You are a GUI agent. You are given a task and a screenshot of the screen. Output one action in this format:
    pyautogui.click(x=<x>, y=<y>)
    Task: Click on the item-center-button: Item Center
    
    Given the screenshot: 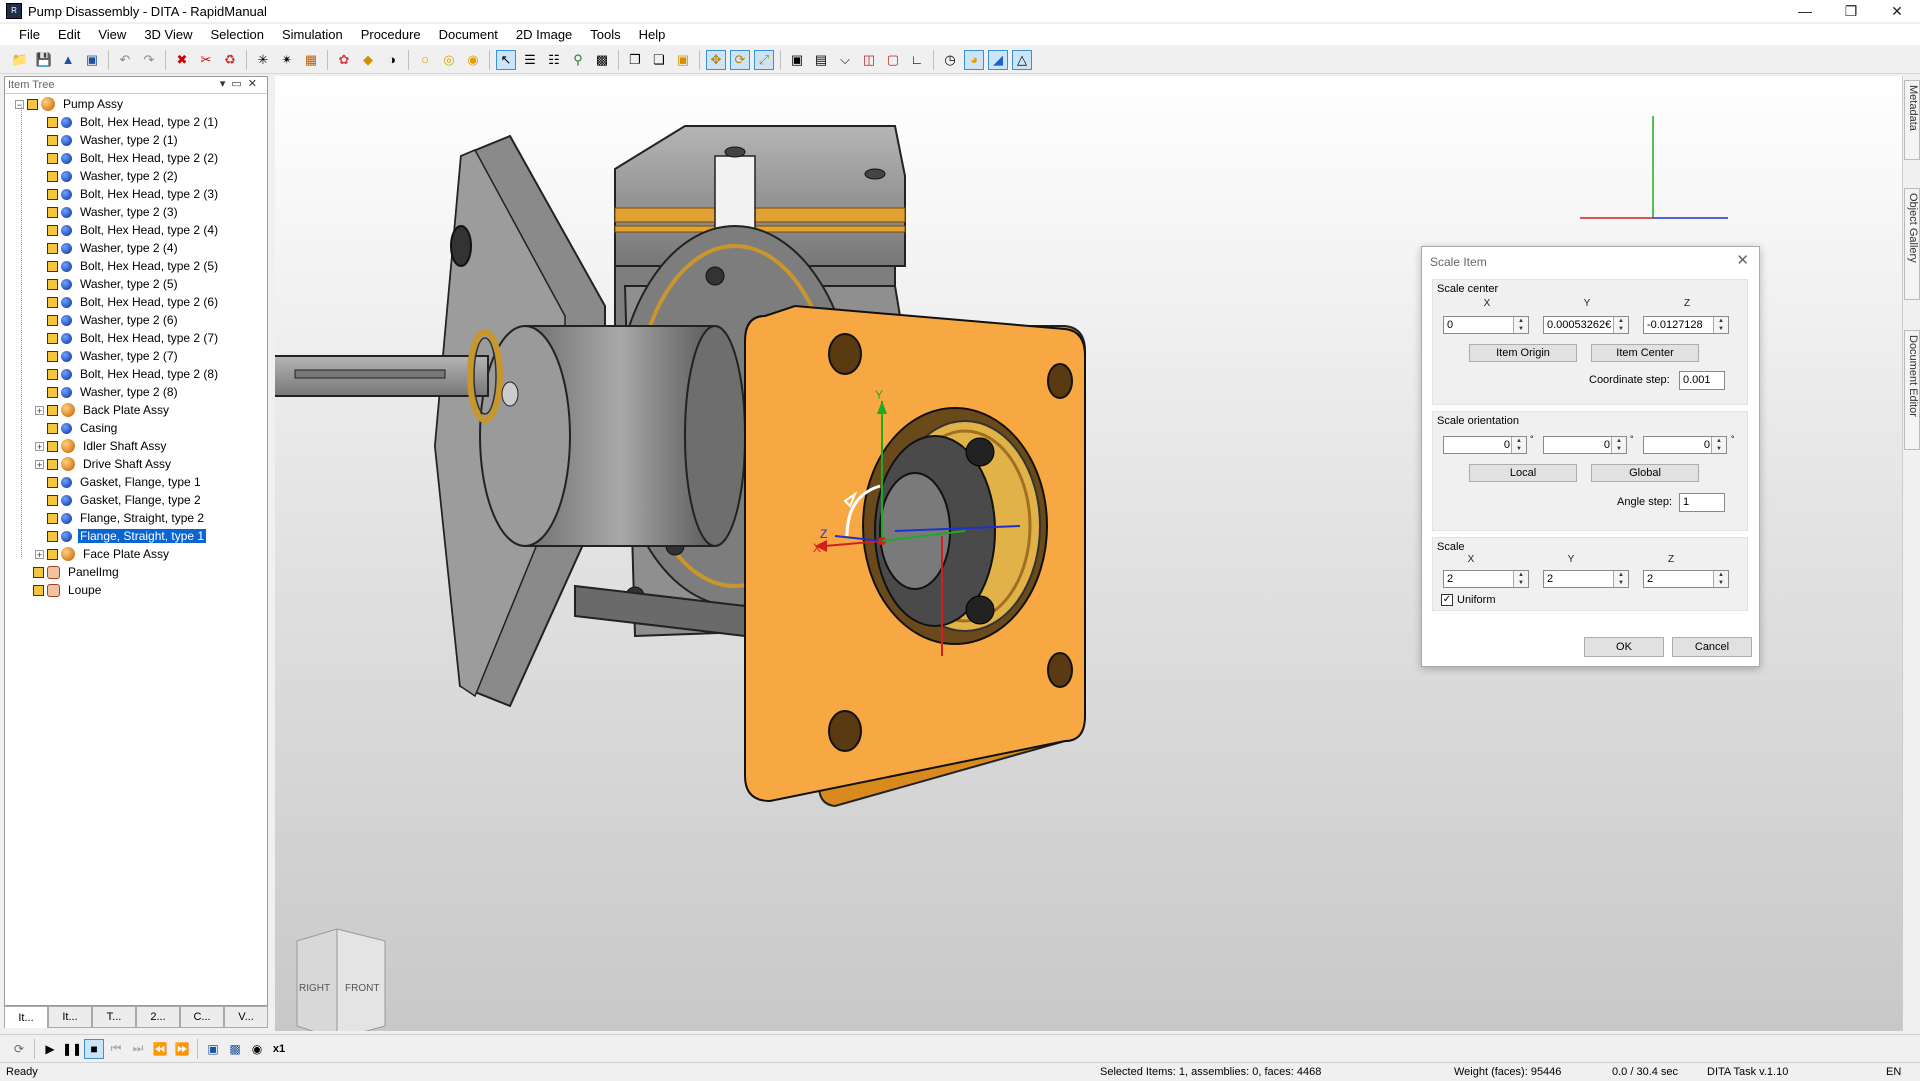 What is the action you would take?
    pyautogui.click(x=1645, y=353)
    